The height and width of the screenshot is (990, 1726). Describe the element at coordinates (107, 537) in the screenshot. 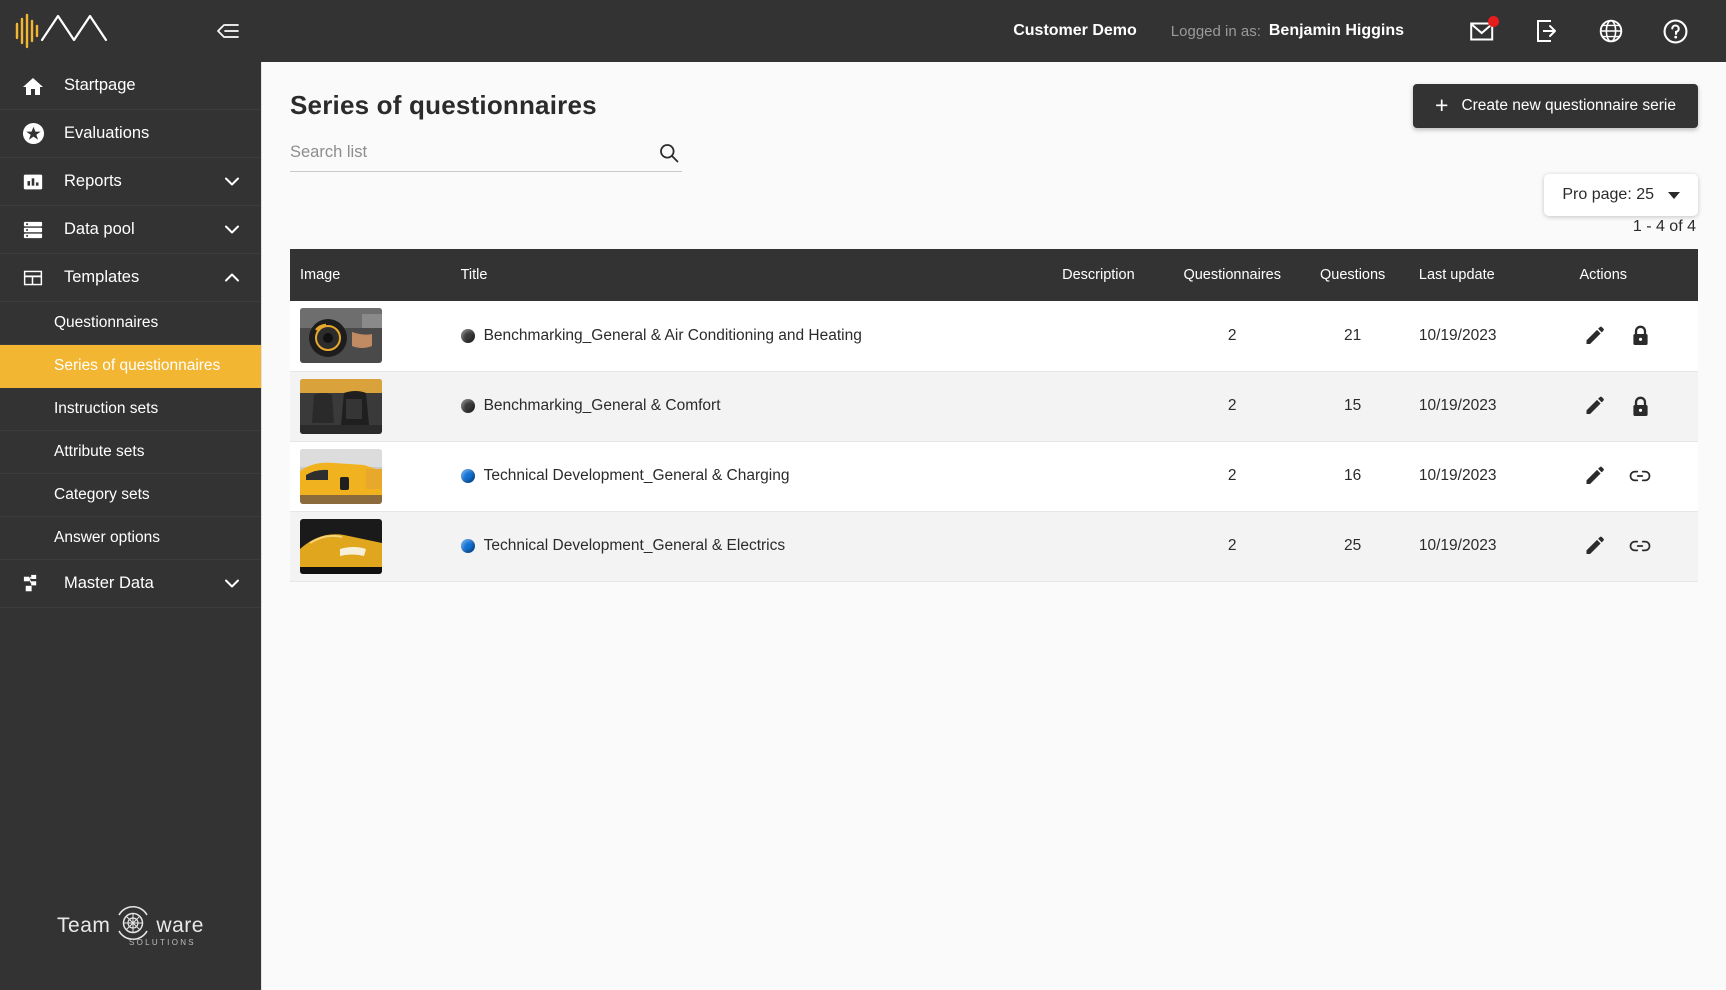

I see `sidebar-subitem-label: Answer options` at that location.